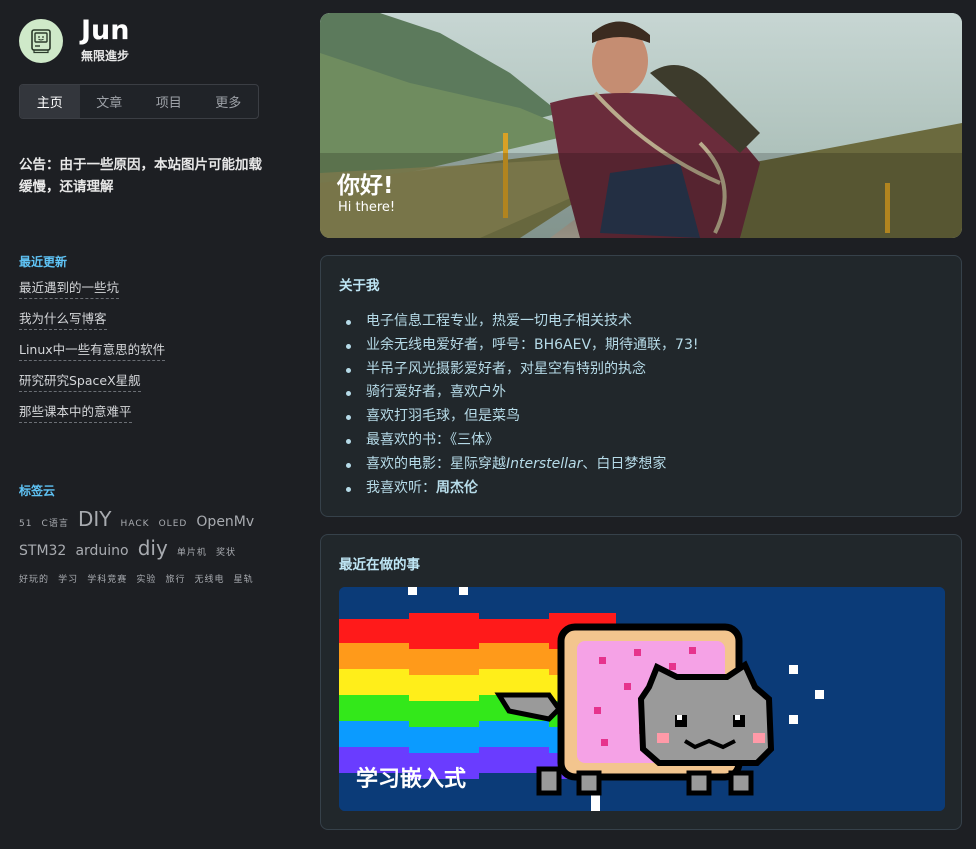  I want to click on tag-link: 学科竞赛, so click(107, 580).